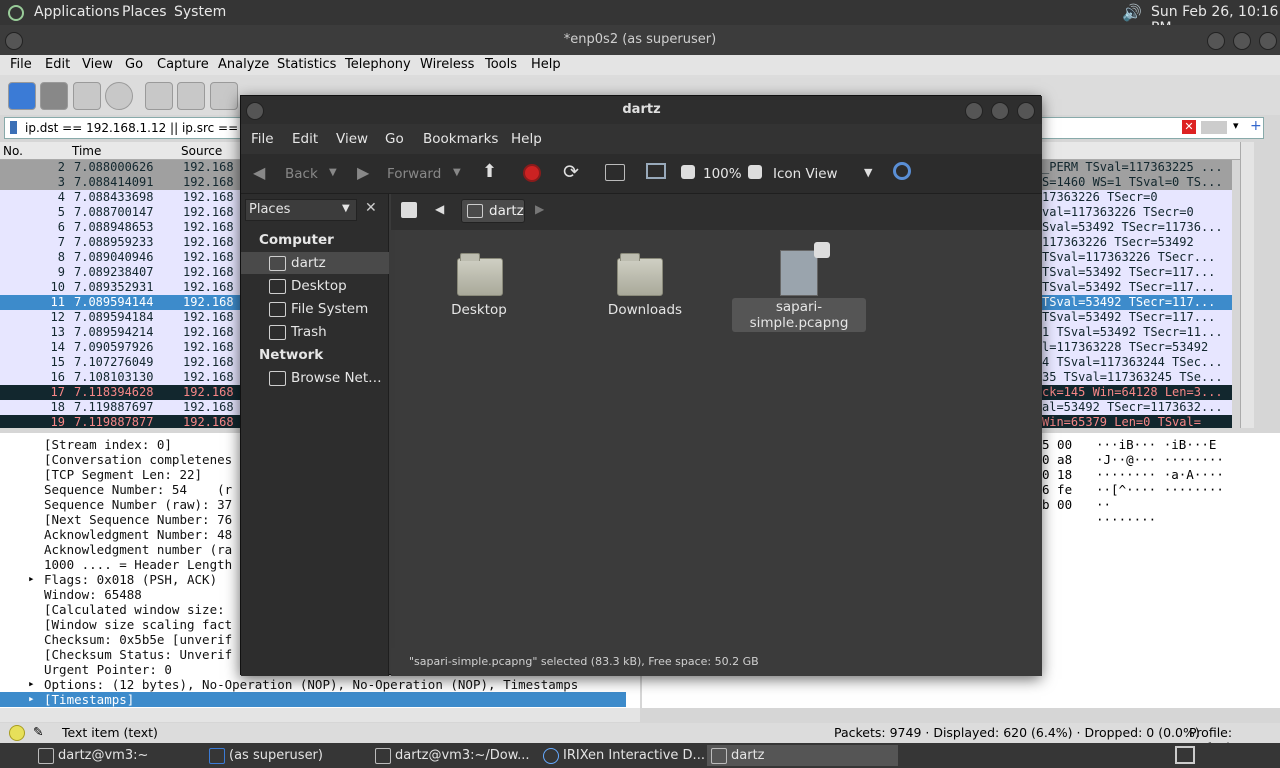  Describe the element at coordinates (1057, 459) in the screenshot. I see `byte-hex: 0 a8` at that location.